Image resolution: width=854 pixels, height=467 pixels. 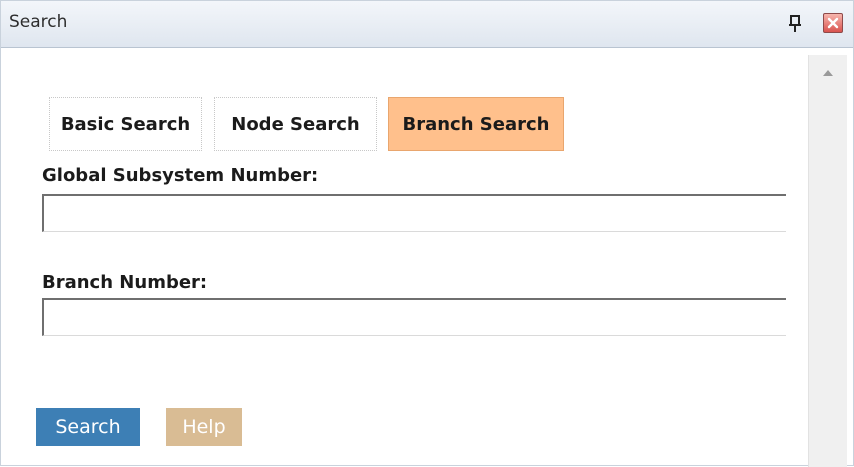 What do you see at coordinates (125, 124) in the screenshot?
I see `tab-basic-search: Basic Search` at bounding box center [125, 124].